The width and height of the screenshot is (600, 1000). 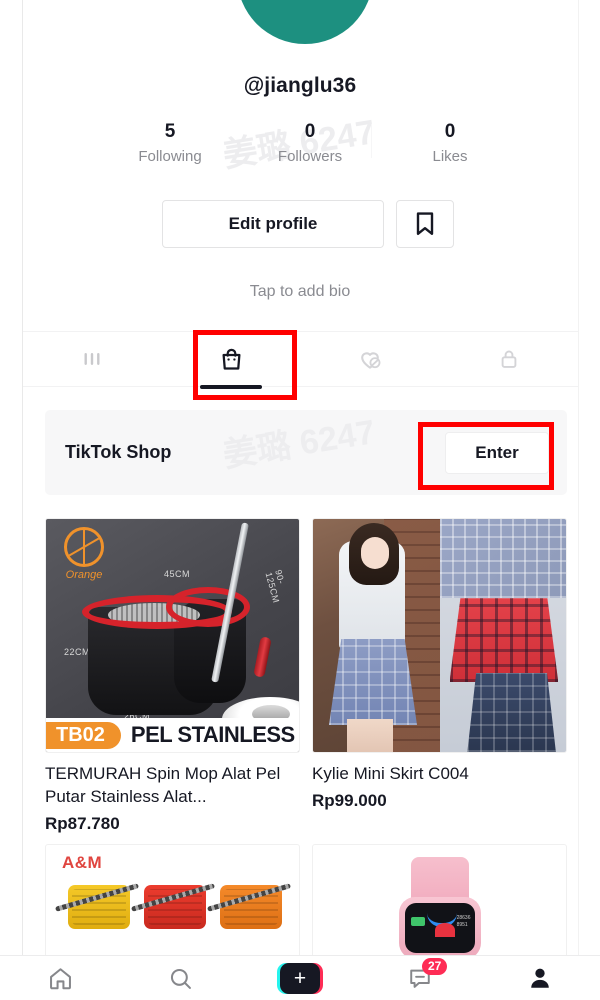 I want to click on nav-profile, so click(x=540, y=978).